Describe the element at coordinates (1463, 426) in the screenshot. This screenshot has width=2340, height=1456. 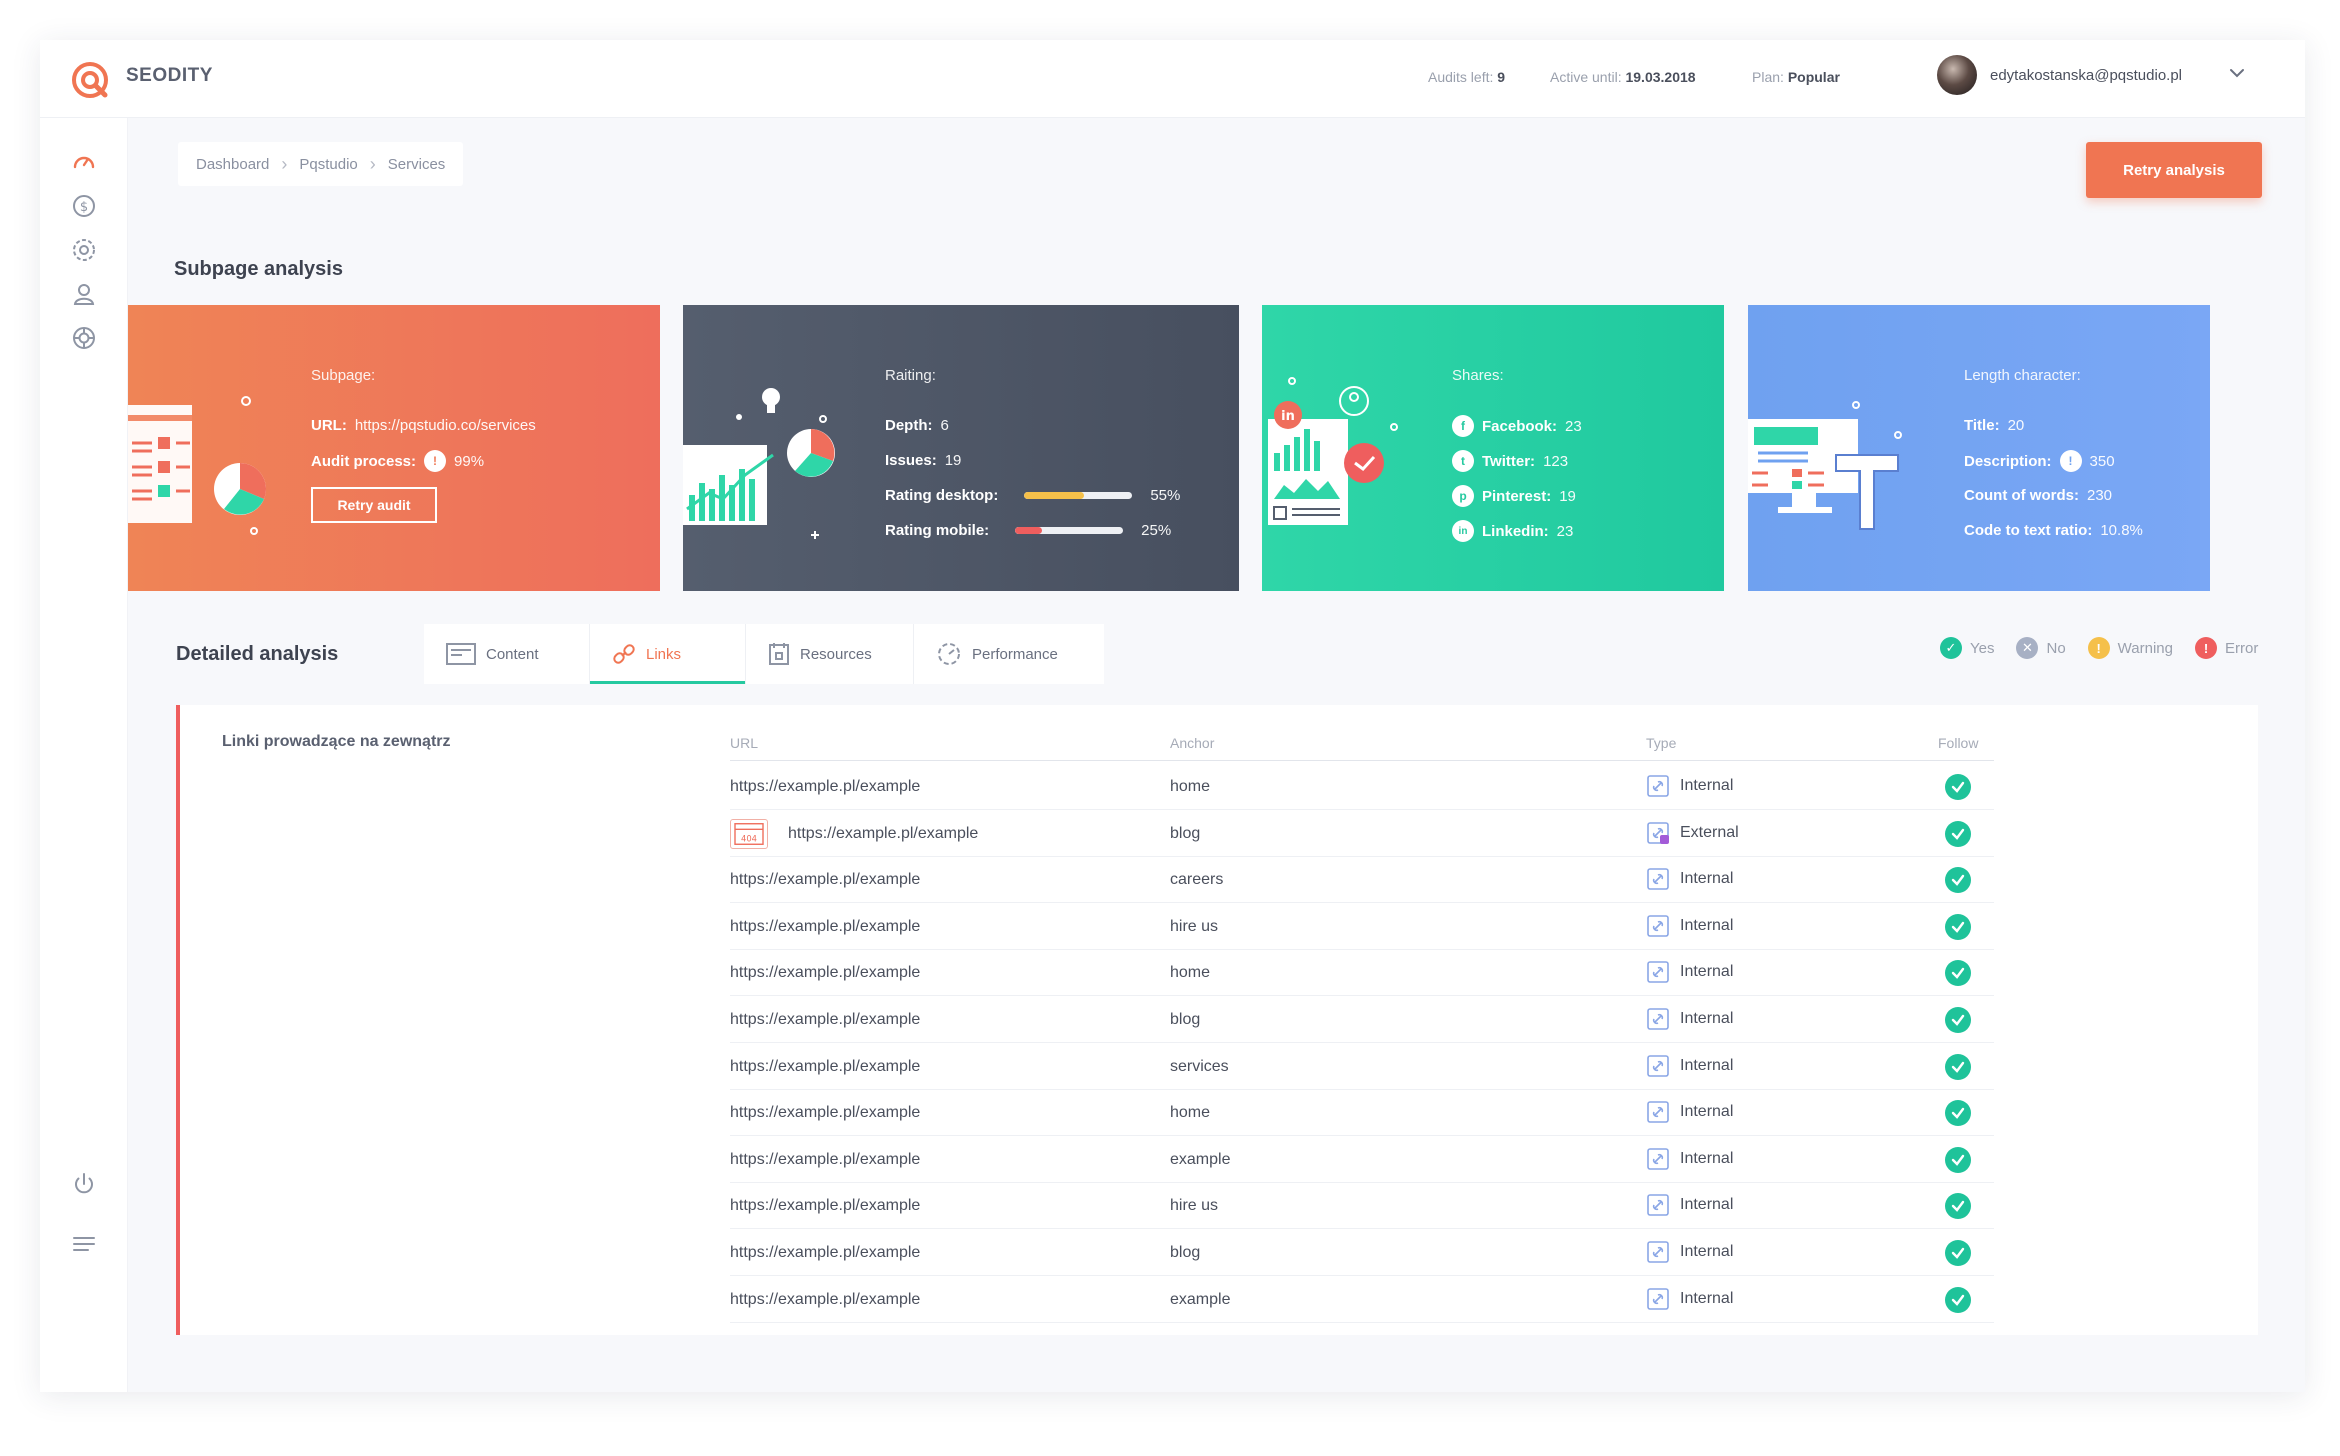
I see `facebook-icon: f` at that location.